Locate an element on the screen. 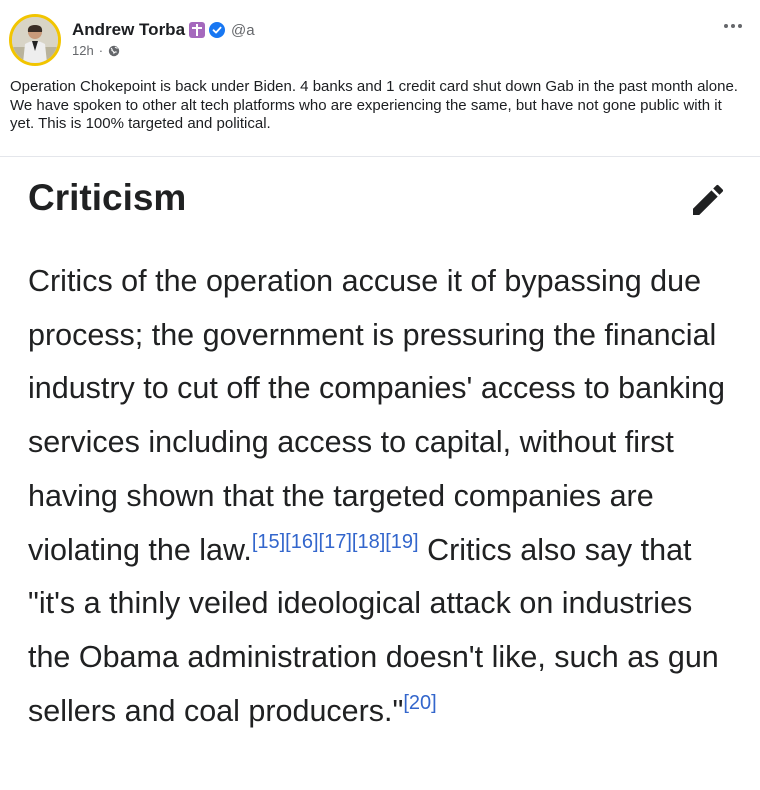 This screenshot has height=790, width=760. section-heading: Criticism is located at coordinates (107, 197).